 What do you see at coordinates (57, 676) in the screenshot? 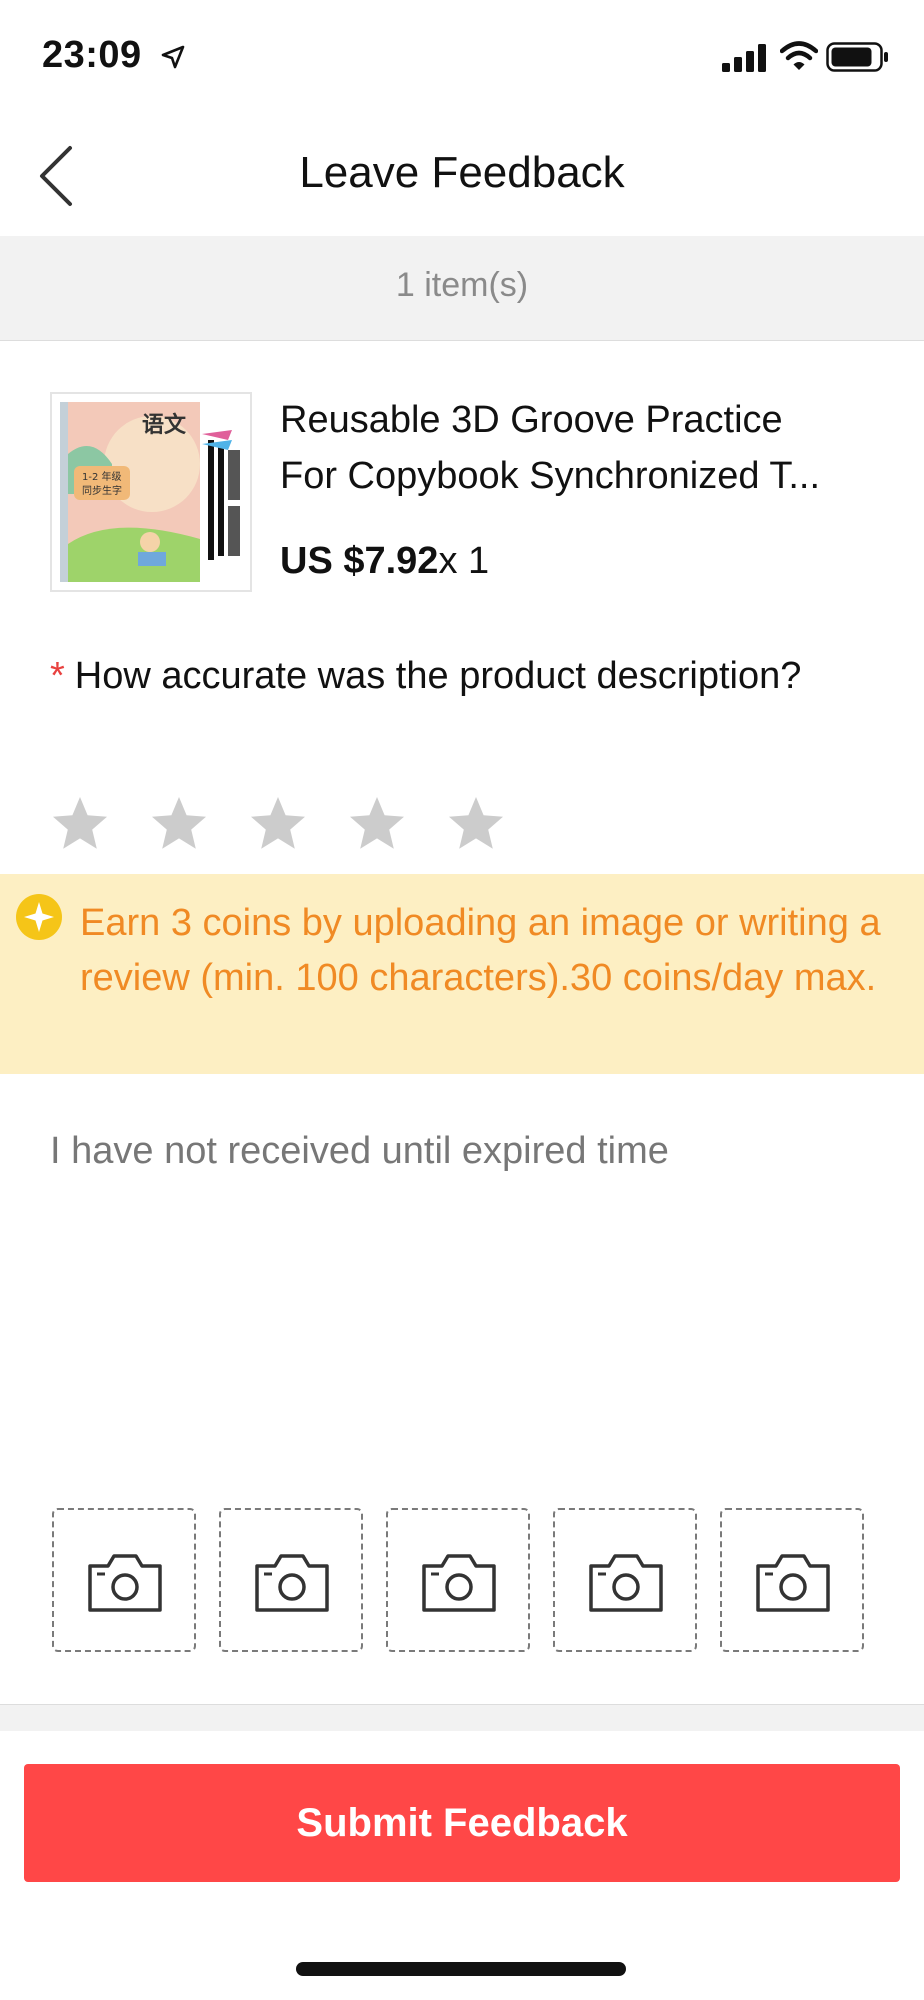
I see `required-marker: *` at bounding box center [57, 676].